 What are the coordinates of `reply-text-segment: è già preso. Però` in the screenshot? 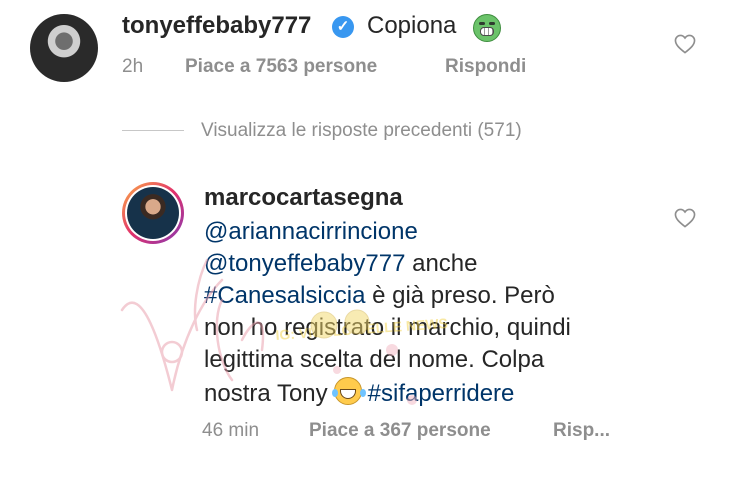 It's located at (460, 295).